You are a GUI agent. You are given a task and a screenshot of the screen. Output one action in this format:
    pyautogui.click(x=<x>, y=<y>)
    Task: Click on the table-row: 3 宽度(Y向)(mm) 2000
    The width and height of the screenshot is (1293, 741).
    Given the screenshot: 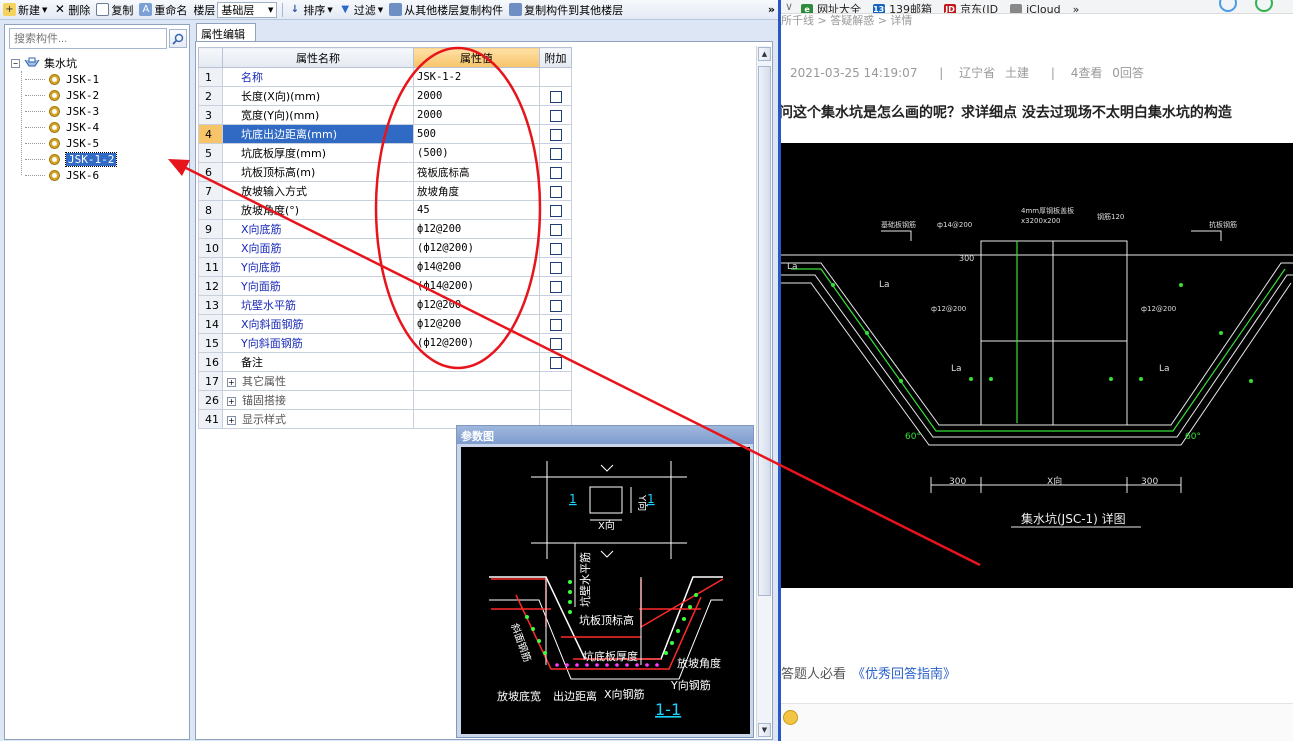 What is the action you would take?
    pyautogui.click(x=385, y=115)
    